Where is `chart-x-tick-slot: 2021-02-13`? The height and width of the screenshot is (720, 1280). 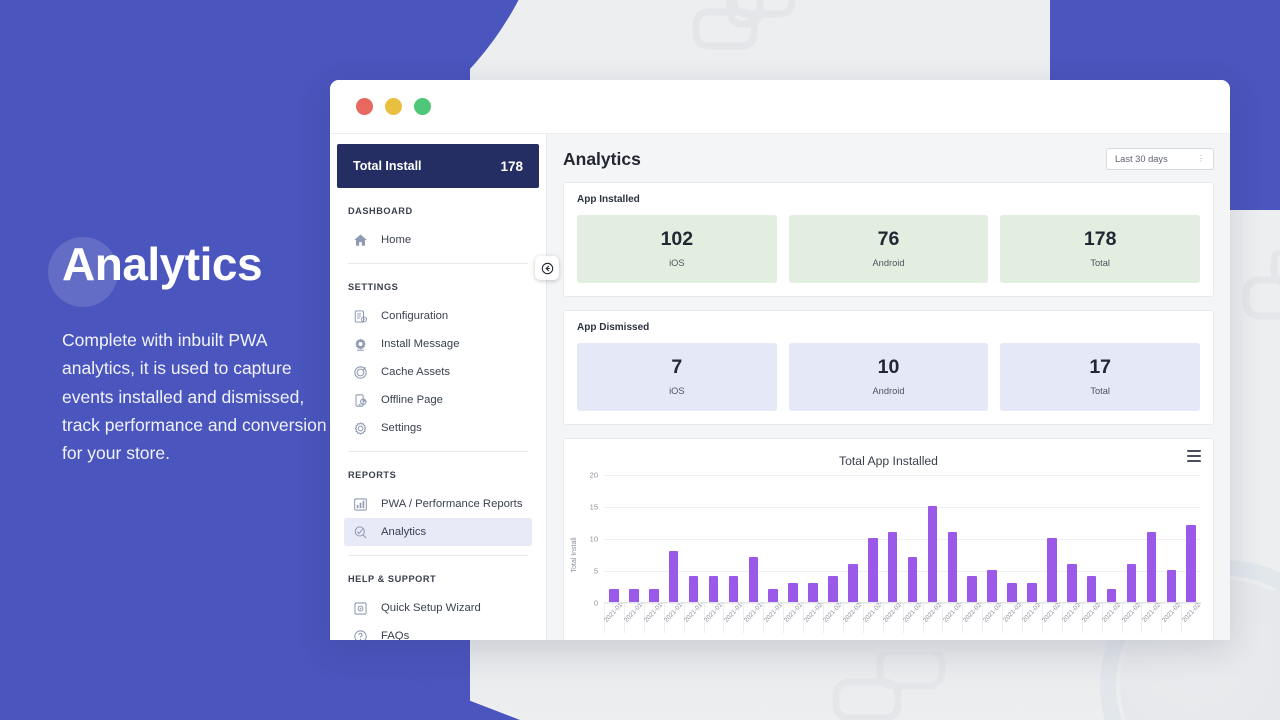
chart-x-tick-slot: 2021-02-13 is located at coordinates (1055, 618).